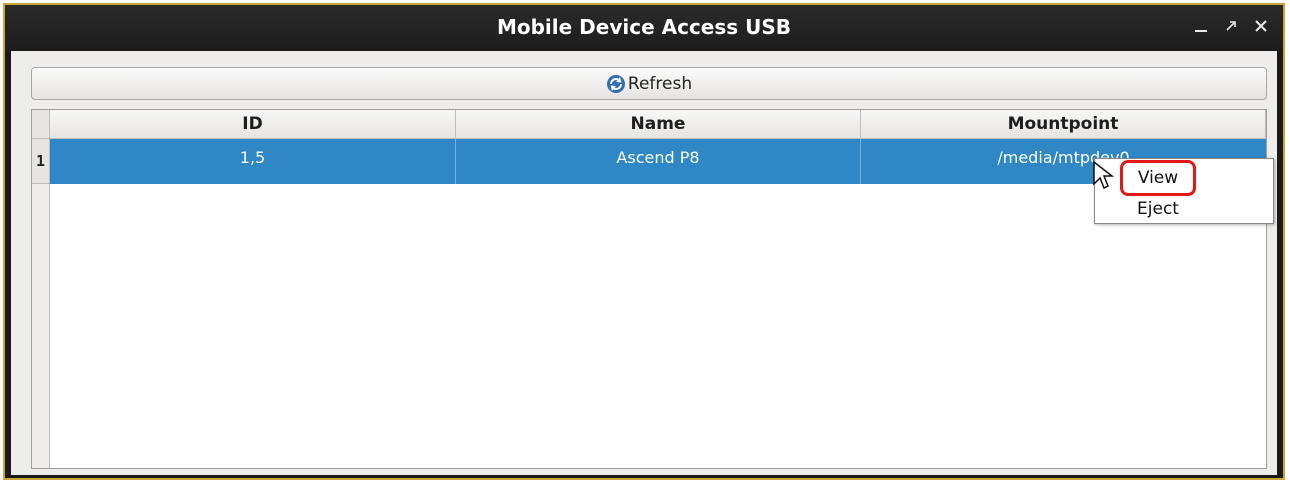 The image size is (1290, 484). What do you see at coordinates (660, 83) in the screenshot?
I see `refresh-button-label: Refresh` at bounding box center [660, 83].